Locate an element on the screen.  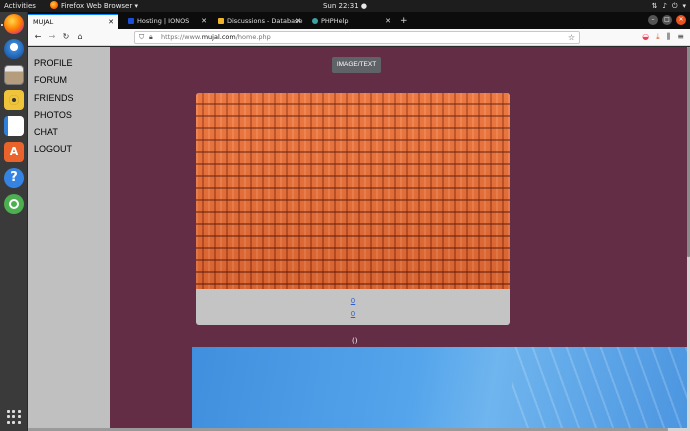
reload-icon: ↻ is located at coordinates (66, 37).